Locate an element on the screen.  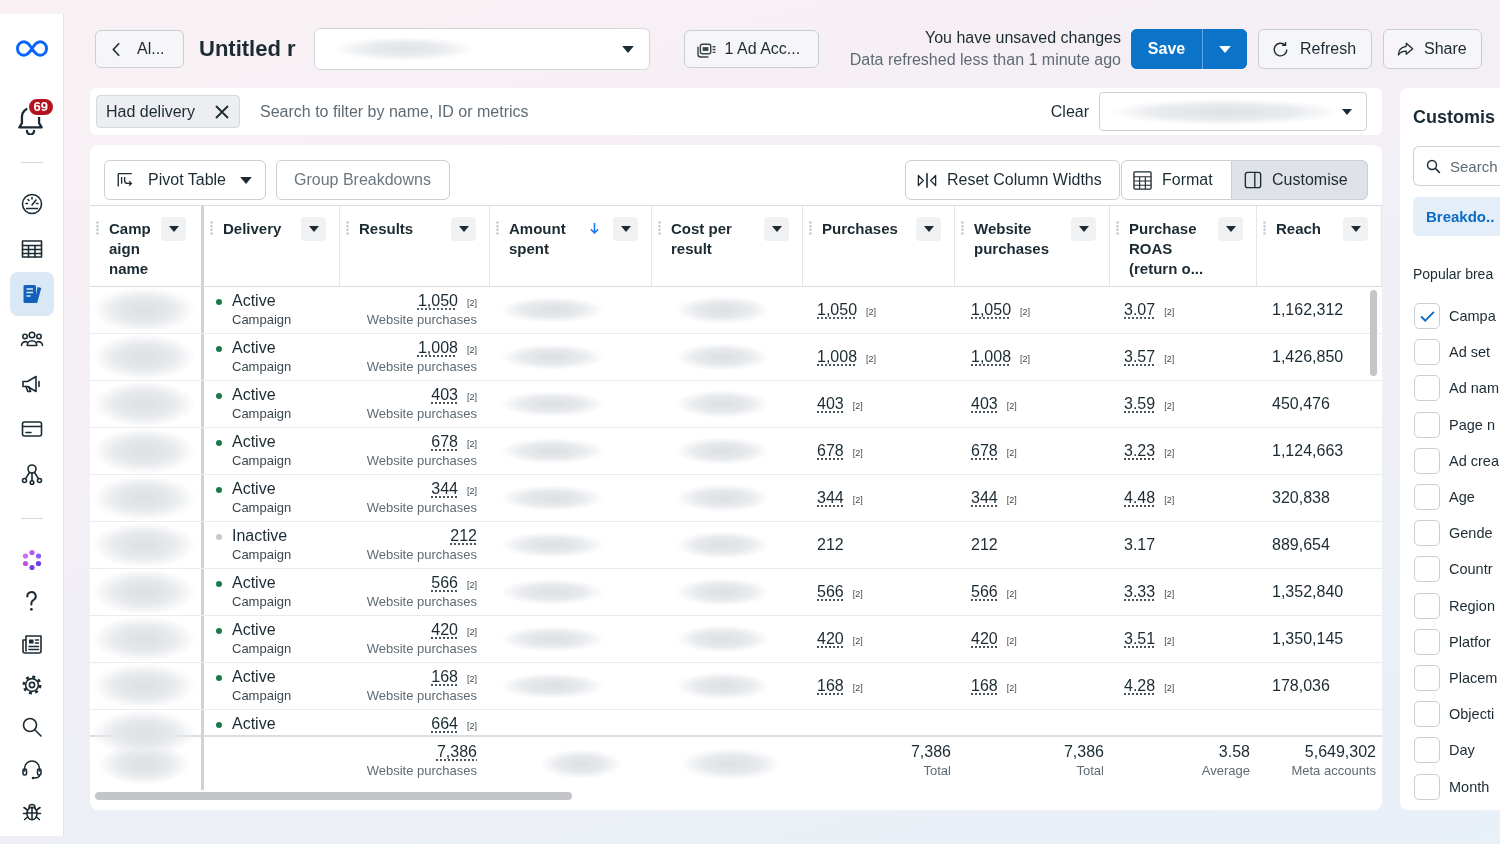
save-options-button is located at coordinates (1224, 49).